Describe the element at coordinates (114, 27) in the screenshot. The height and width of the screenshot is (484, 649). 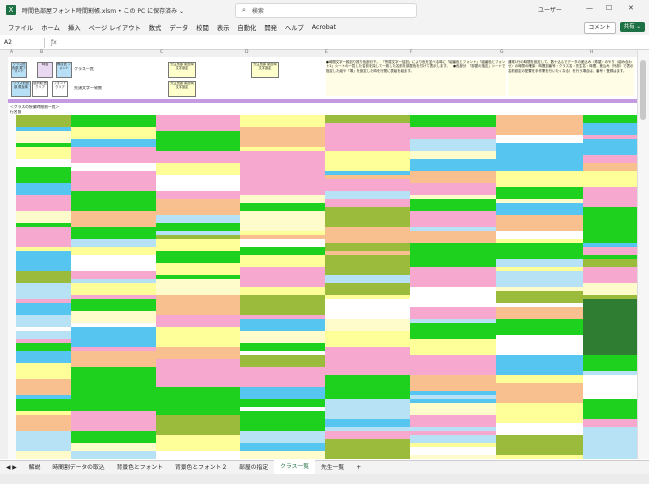
I see `menu-item: ページ レイアウト` at that location.